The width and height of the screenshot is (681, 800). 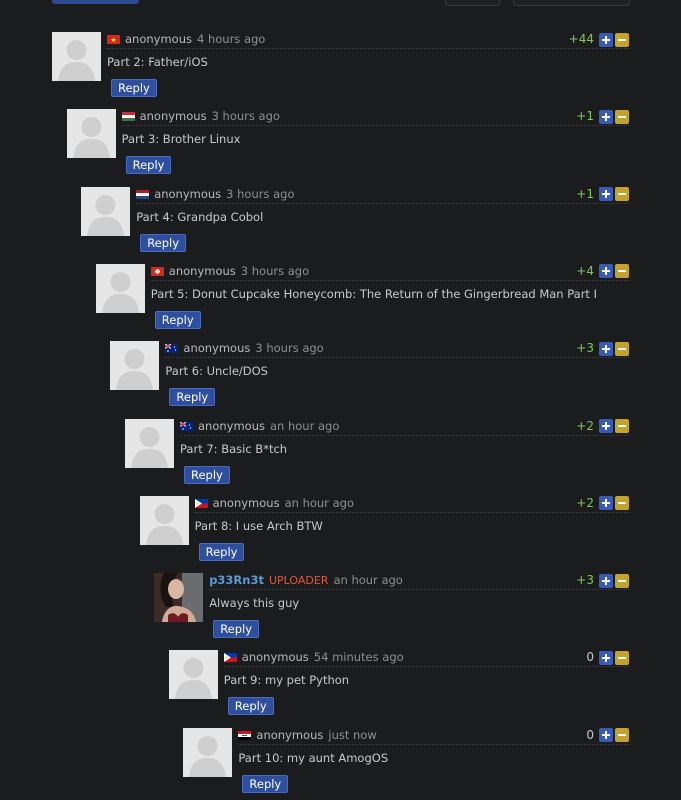 I want to click on vote-score: +44, so click(x=581, y=39).